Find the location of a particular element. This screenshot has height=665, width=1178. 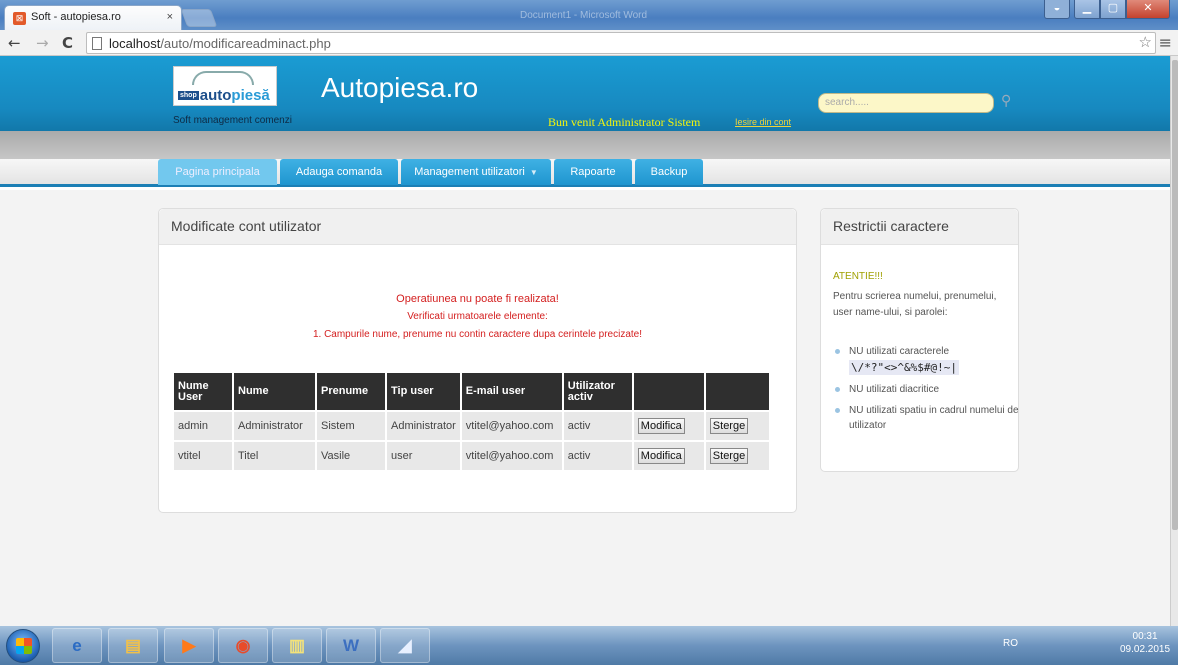

tab-adauga-comanda: Adauga comanda is located at coordinates (339, 172).